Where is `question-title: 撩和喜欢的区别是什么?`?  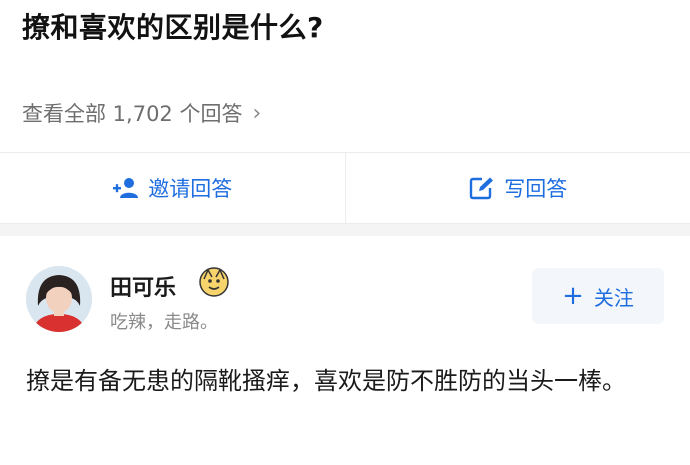 question-title: 撩和喜欢的区别是什么? is located at coordinates (173, 27).